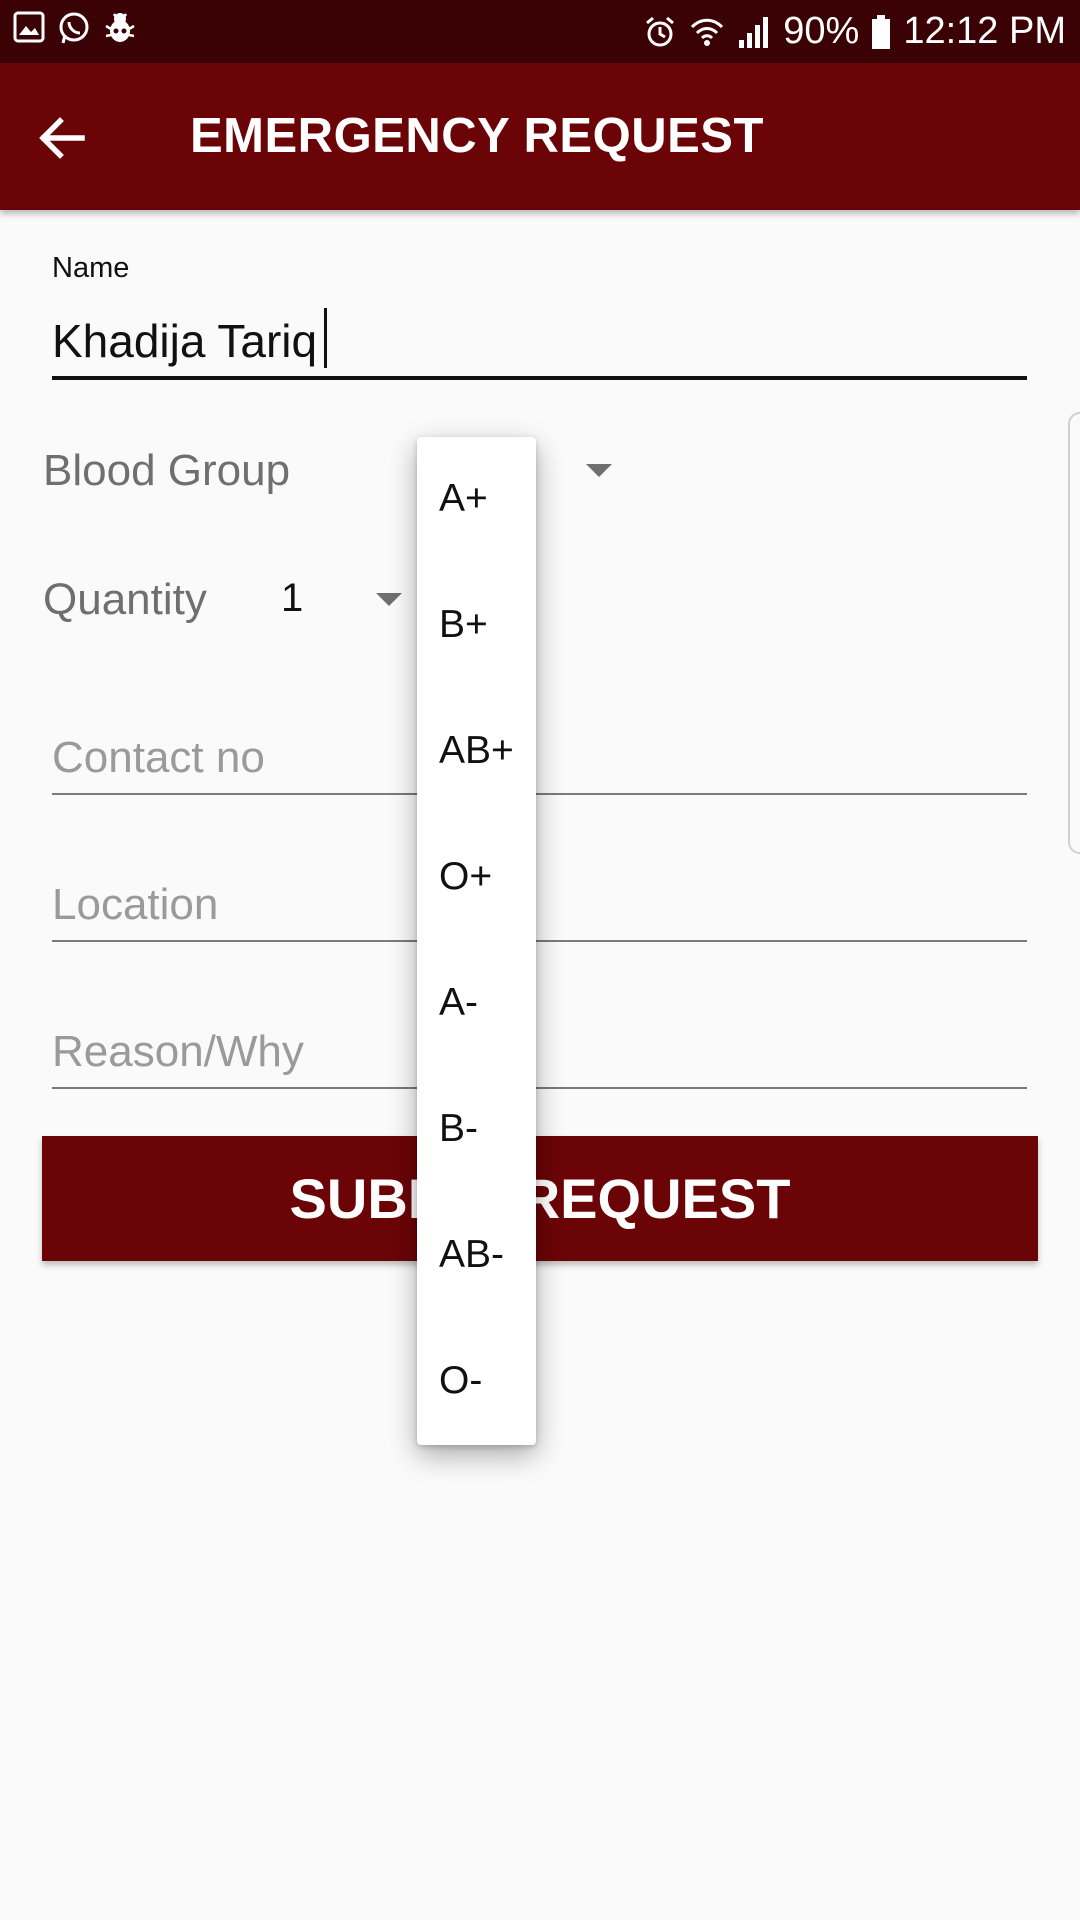  What do you see at coordinates (599, 470) in the screenshot?
I see `blood-group-dropdown-arrow-icon` at bounding box center [599, 470].